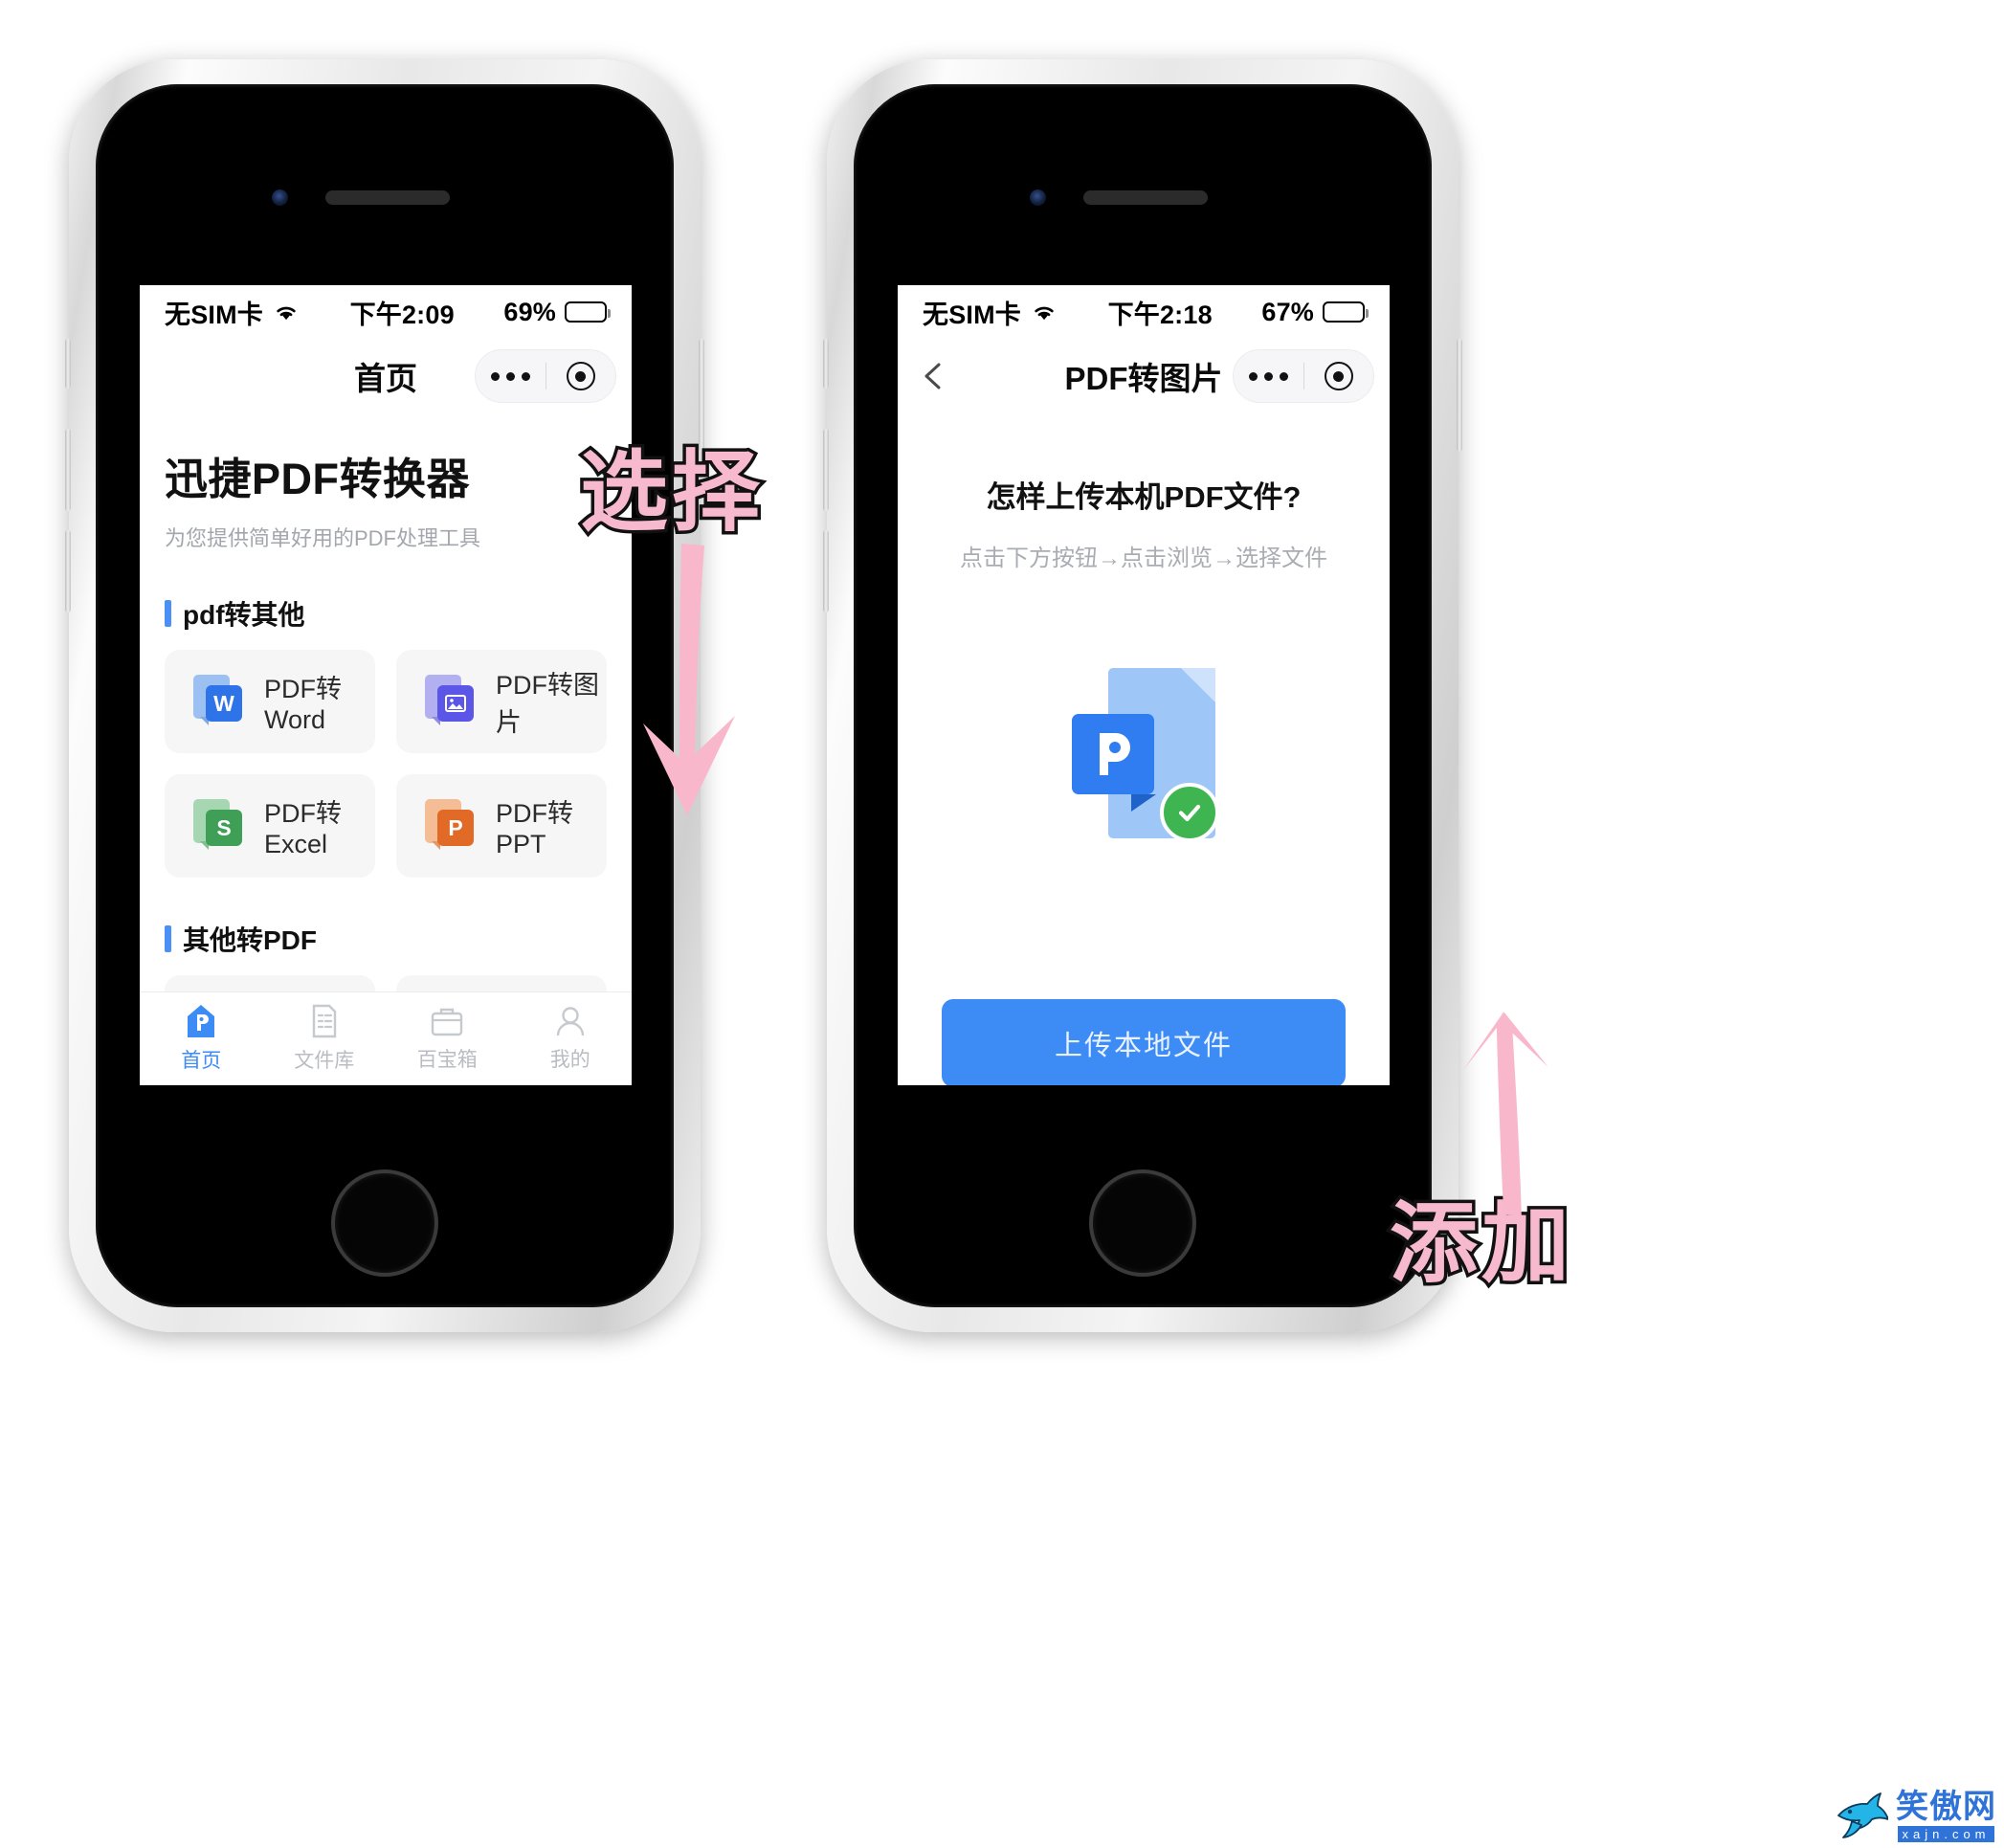 The width and height of the screenshot is (2004, 1848). I want to click on battery-percent-label: 69%, so click(529, 311).